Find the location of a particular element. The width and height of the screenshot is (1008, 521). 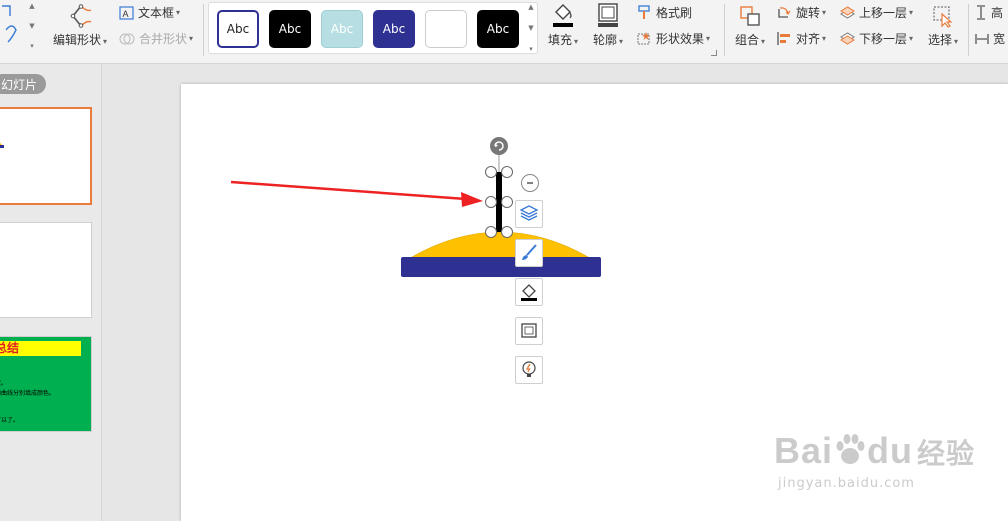

baidu-watermark-brand: Bai du 经验 is located at coordinates (874, 451).